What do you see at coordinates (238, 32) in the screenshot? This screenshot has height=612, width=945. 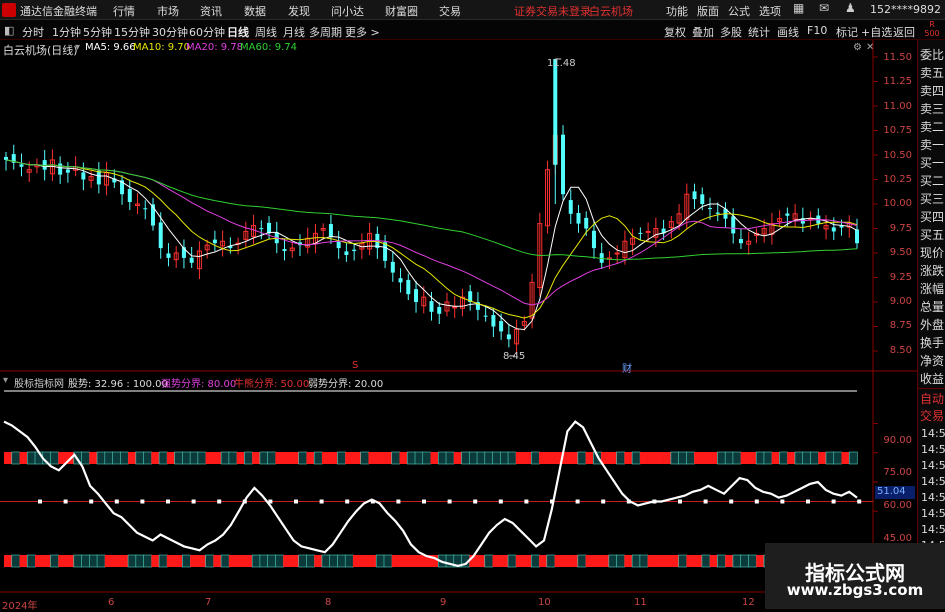 I see `tab-period-daily: 日线` at bounding box center [238, 32].